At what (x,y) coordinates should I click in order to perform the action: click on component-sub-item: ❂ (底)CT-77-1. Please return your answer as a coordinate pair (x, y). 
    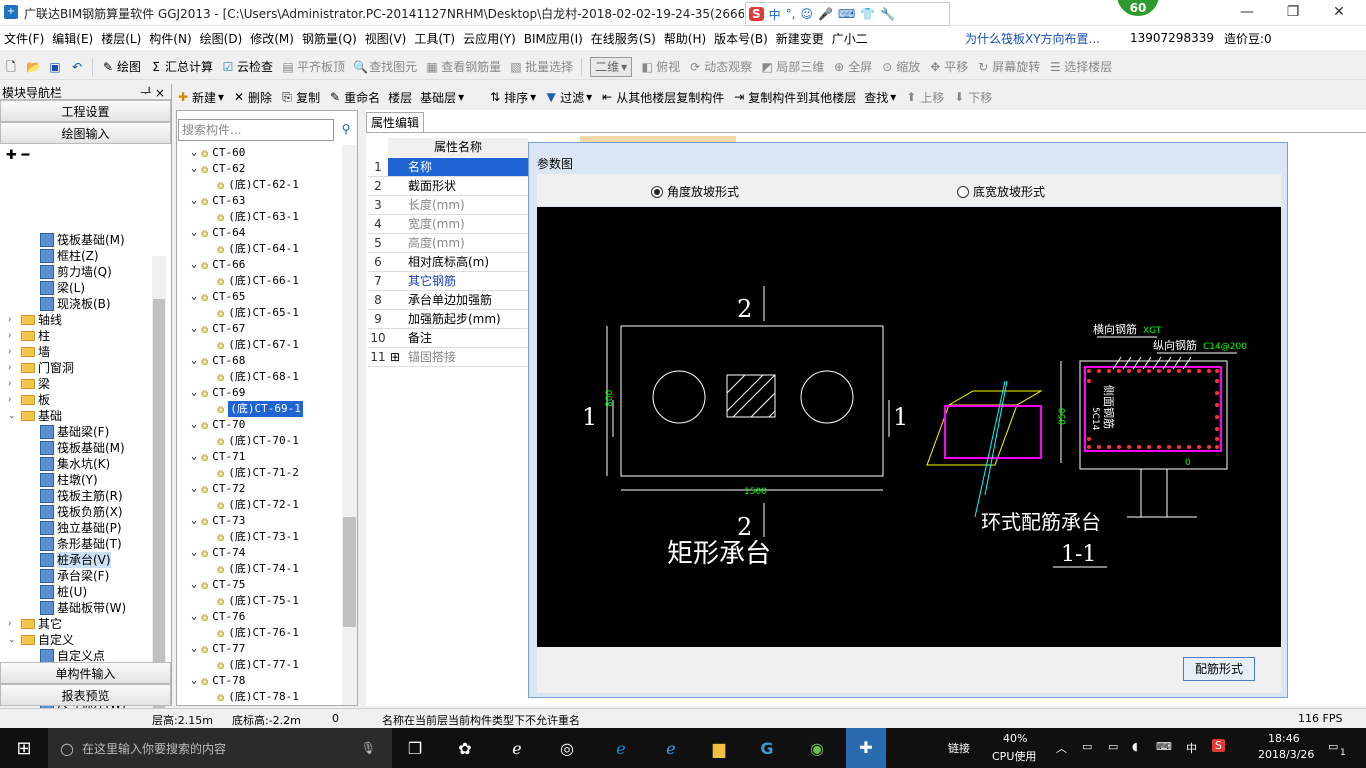
    Looking at the image, I should click on (258, 665).